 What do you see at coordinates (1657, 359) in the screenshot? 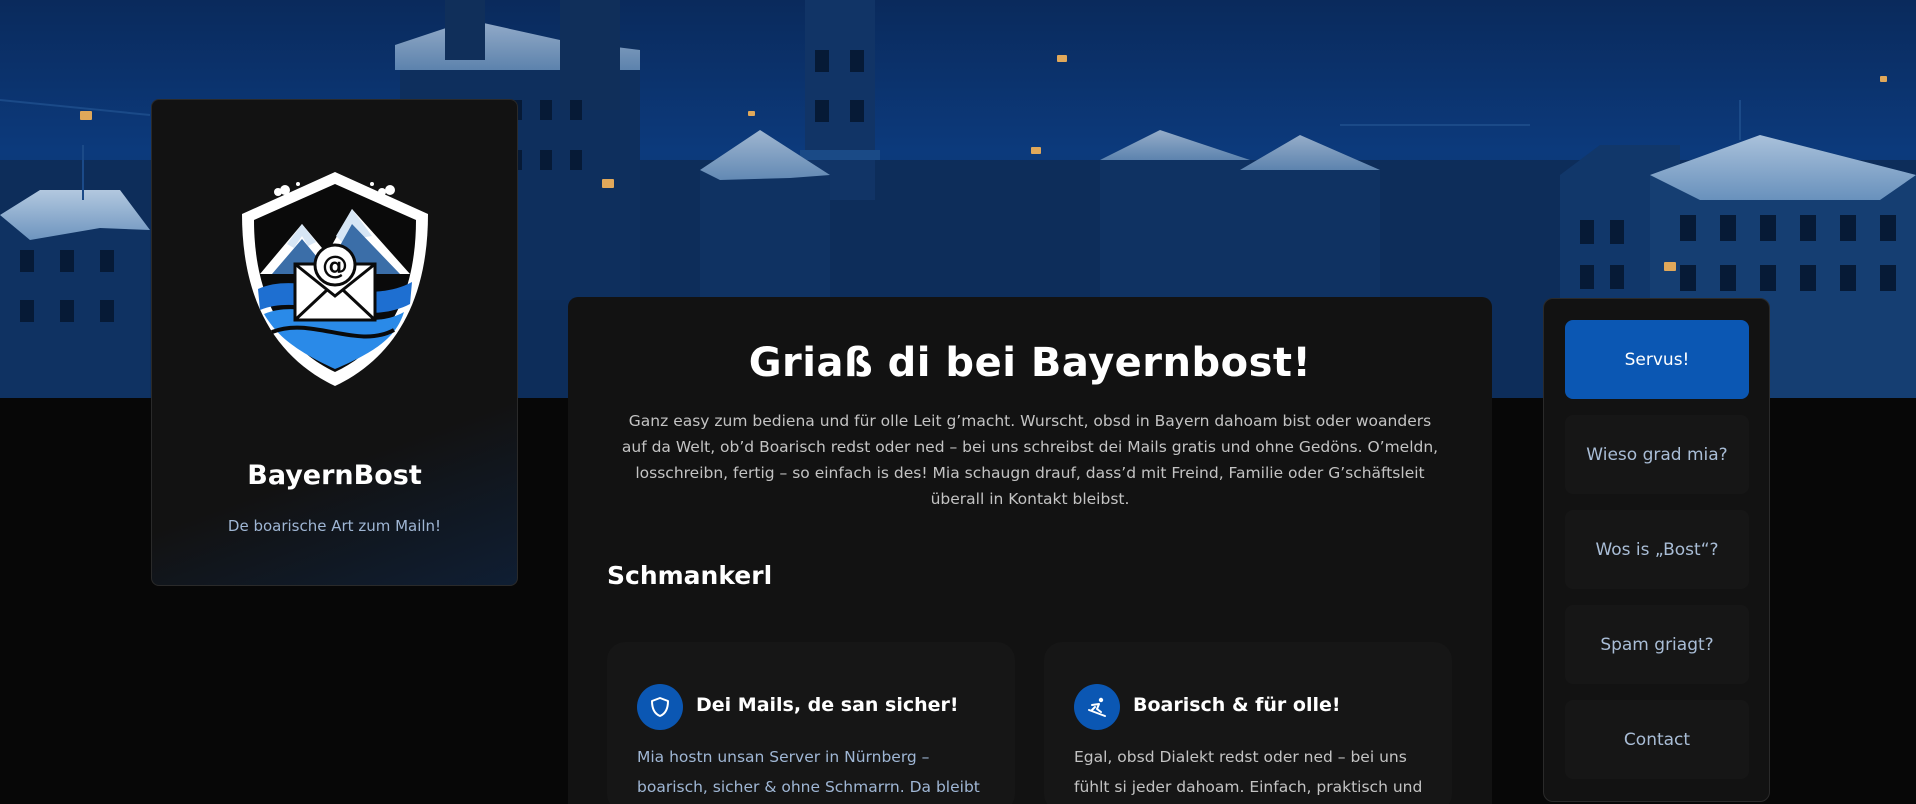
I see `nav-item-servus: Servus!` at bounding box center [1657, 359].